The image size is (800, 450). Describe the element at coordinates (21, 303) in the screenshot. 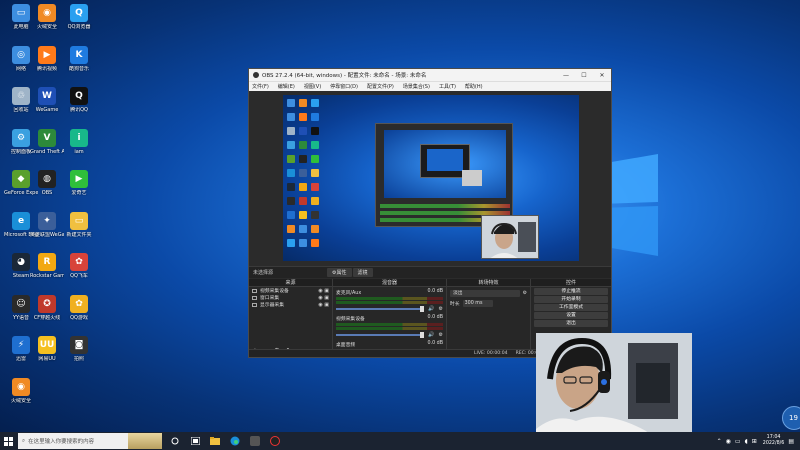

I see `app-icon: ☺` at that location.